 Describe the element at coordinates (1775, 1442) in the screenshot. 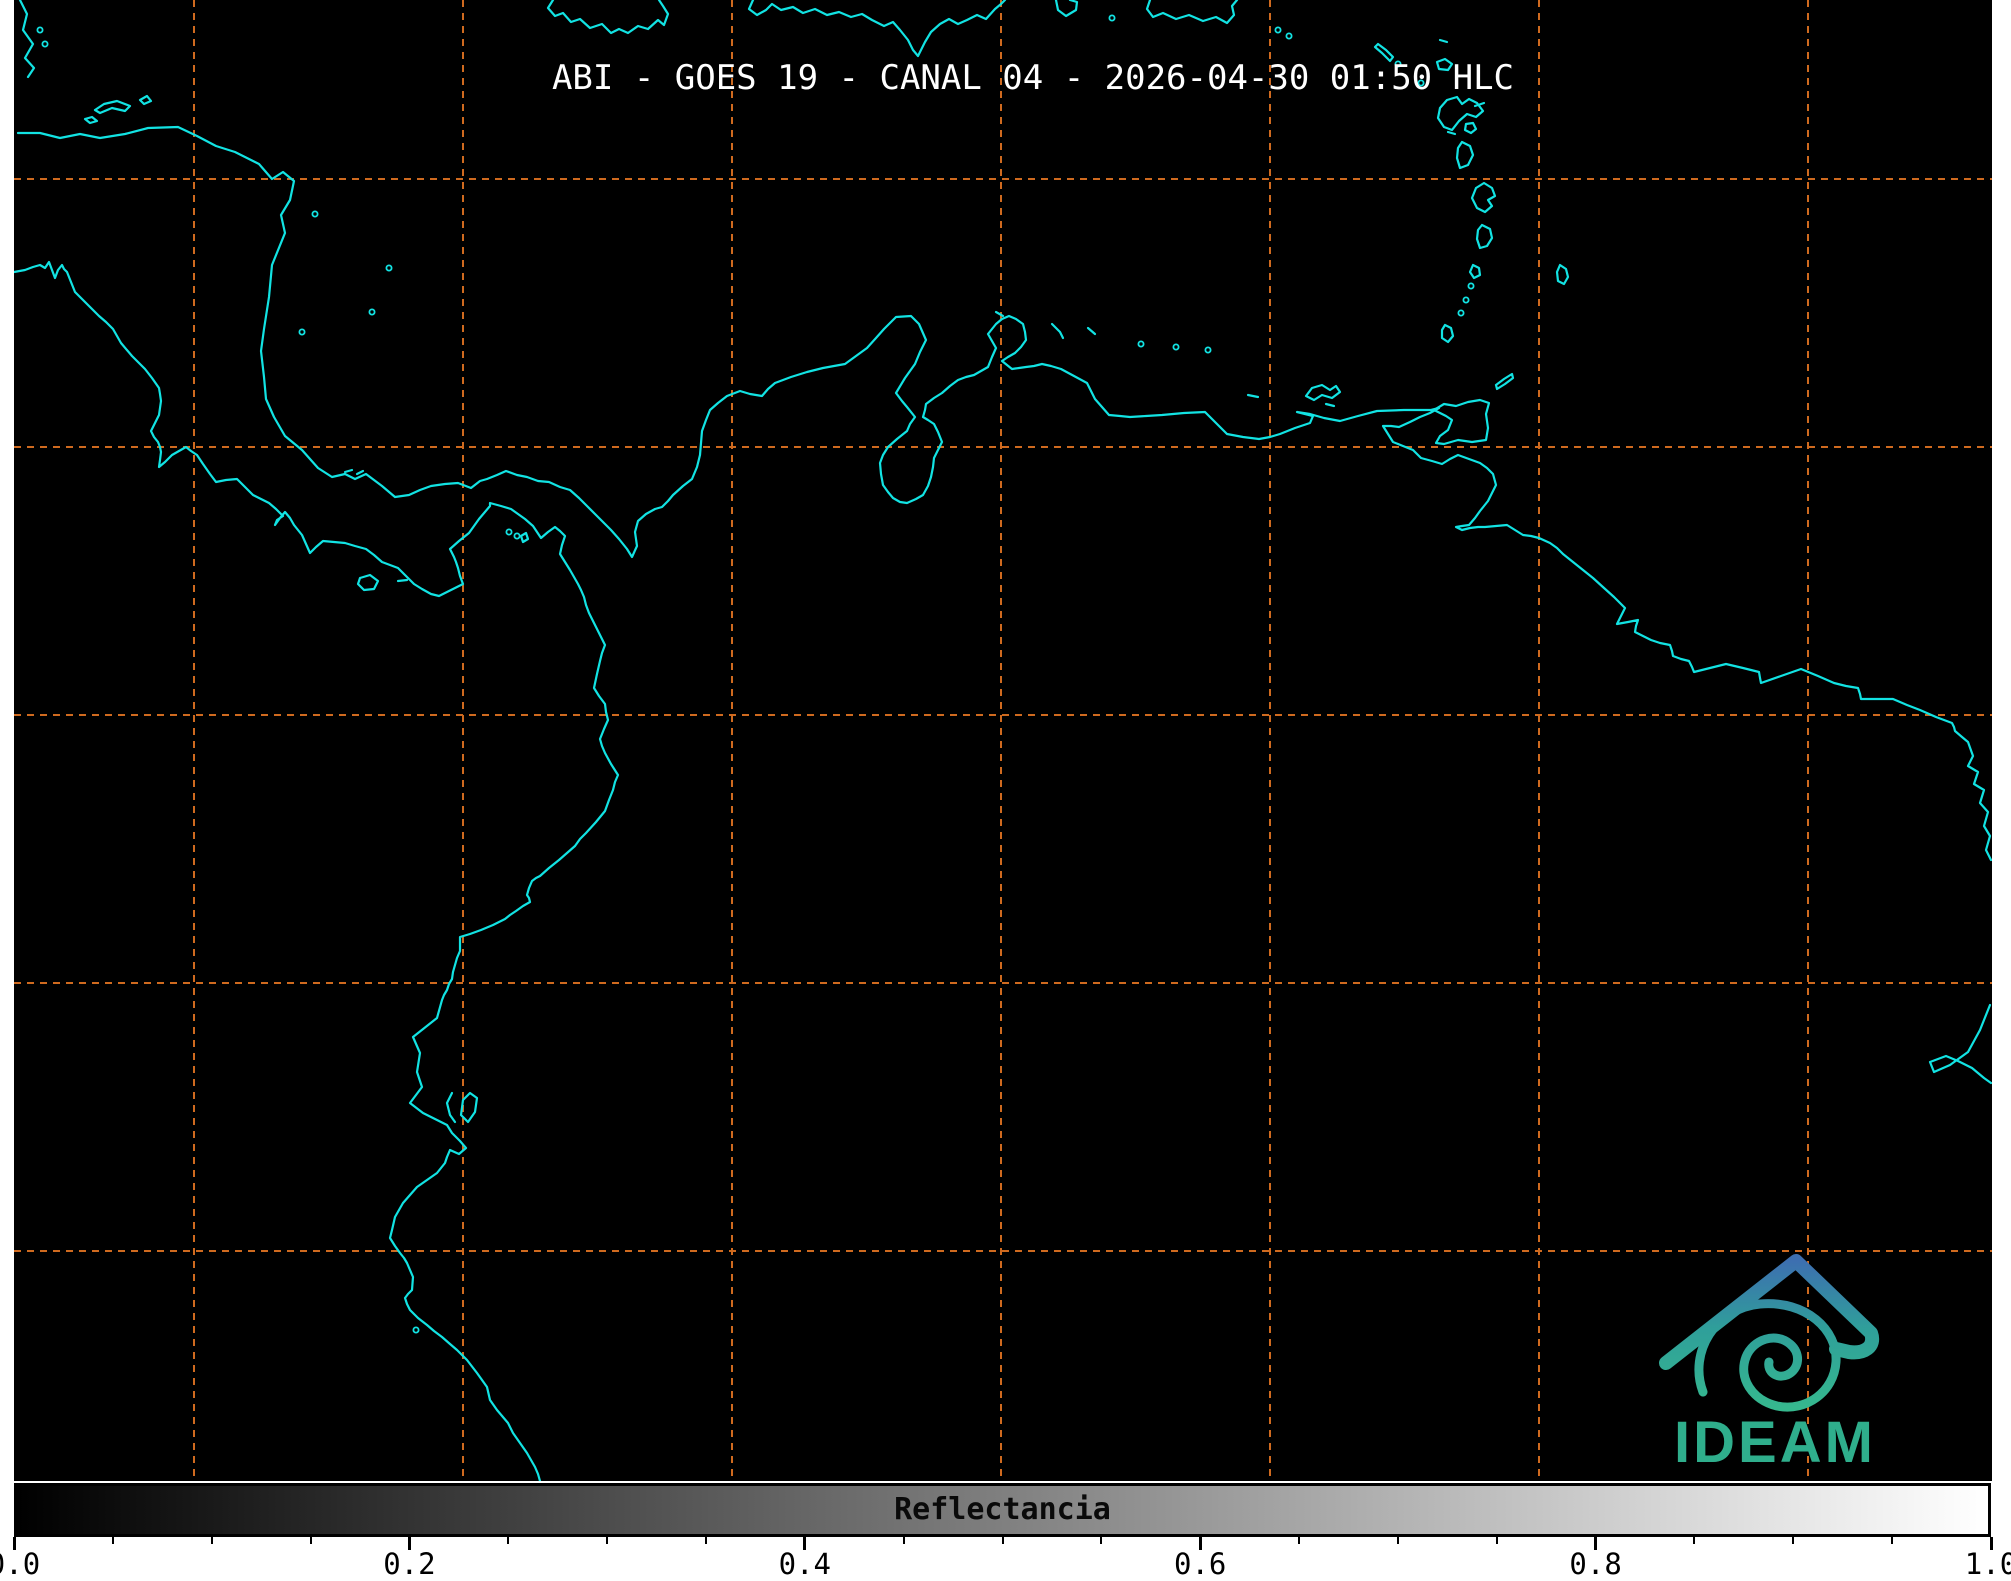

I see `ideam-logo-text: IDEAM` at that location.